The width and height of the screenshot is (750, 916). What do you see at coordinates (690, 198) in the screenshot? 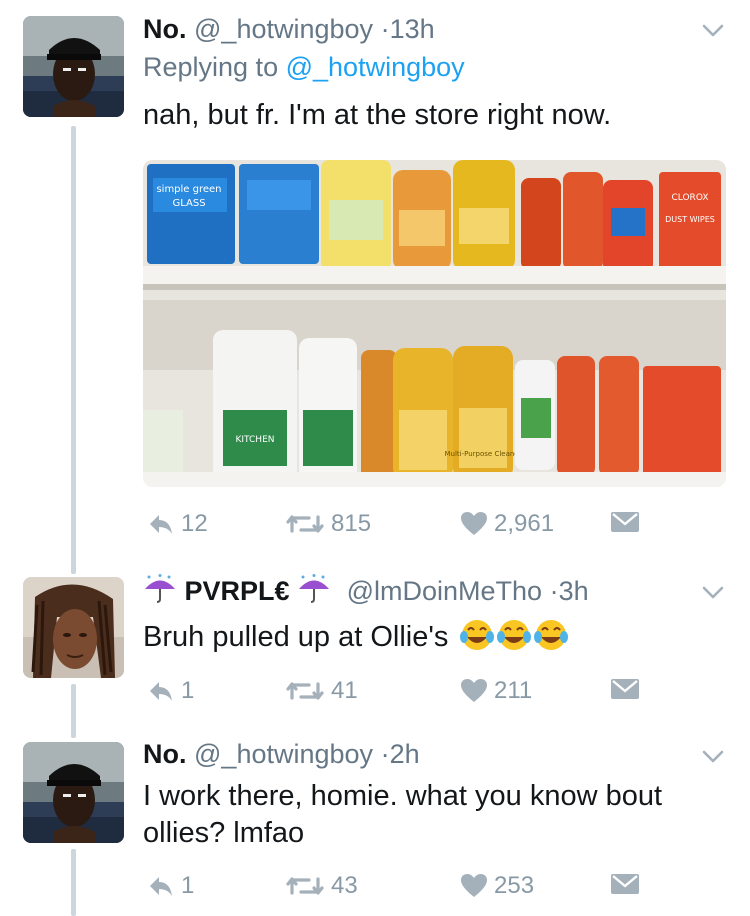
I see `product-label: CLOROX` at bounding box center [690, 198].